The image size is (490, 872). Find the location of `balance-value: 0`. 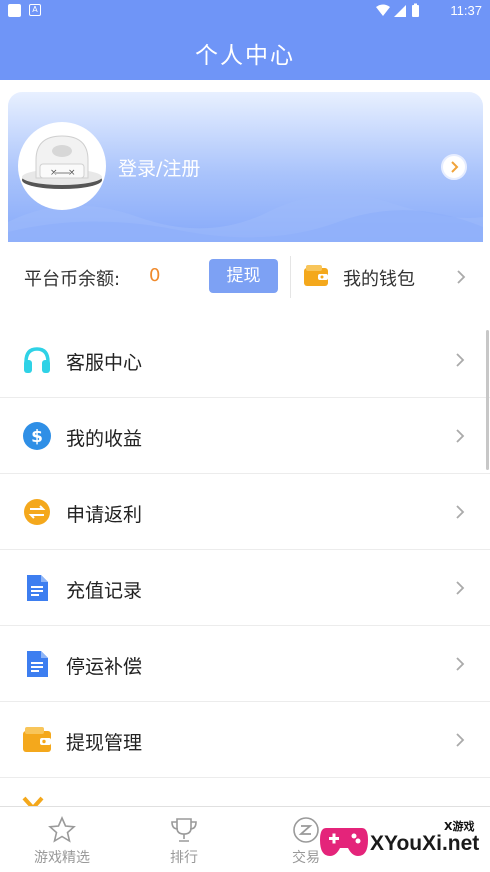

balance-value: 0 is located at coordinates (155, 275).